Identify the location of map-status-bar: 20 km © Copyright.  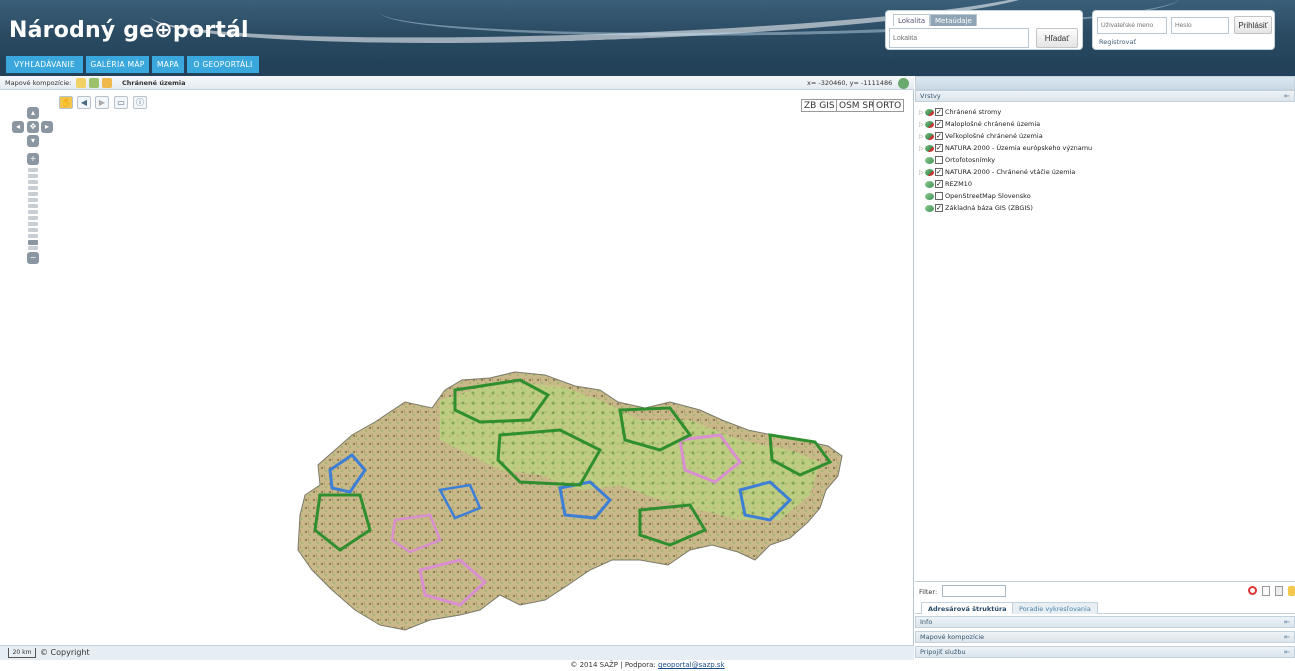
(457, 652).